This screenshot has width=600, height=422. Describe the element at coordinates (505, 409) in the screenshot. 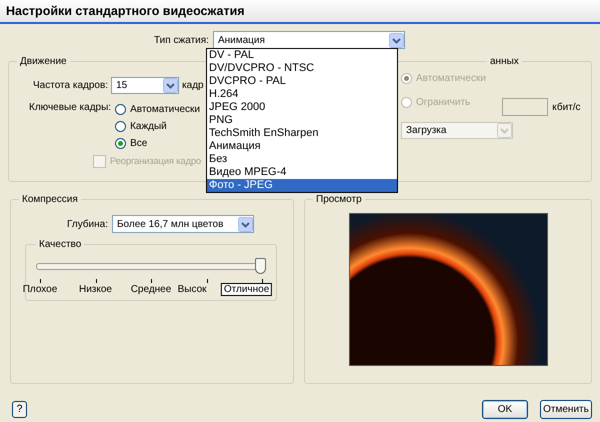

I see `ok-button: OK` at that location.